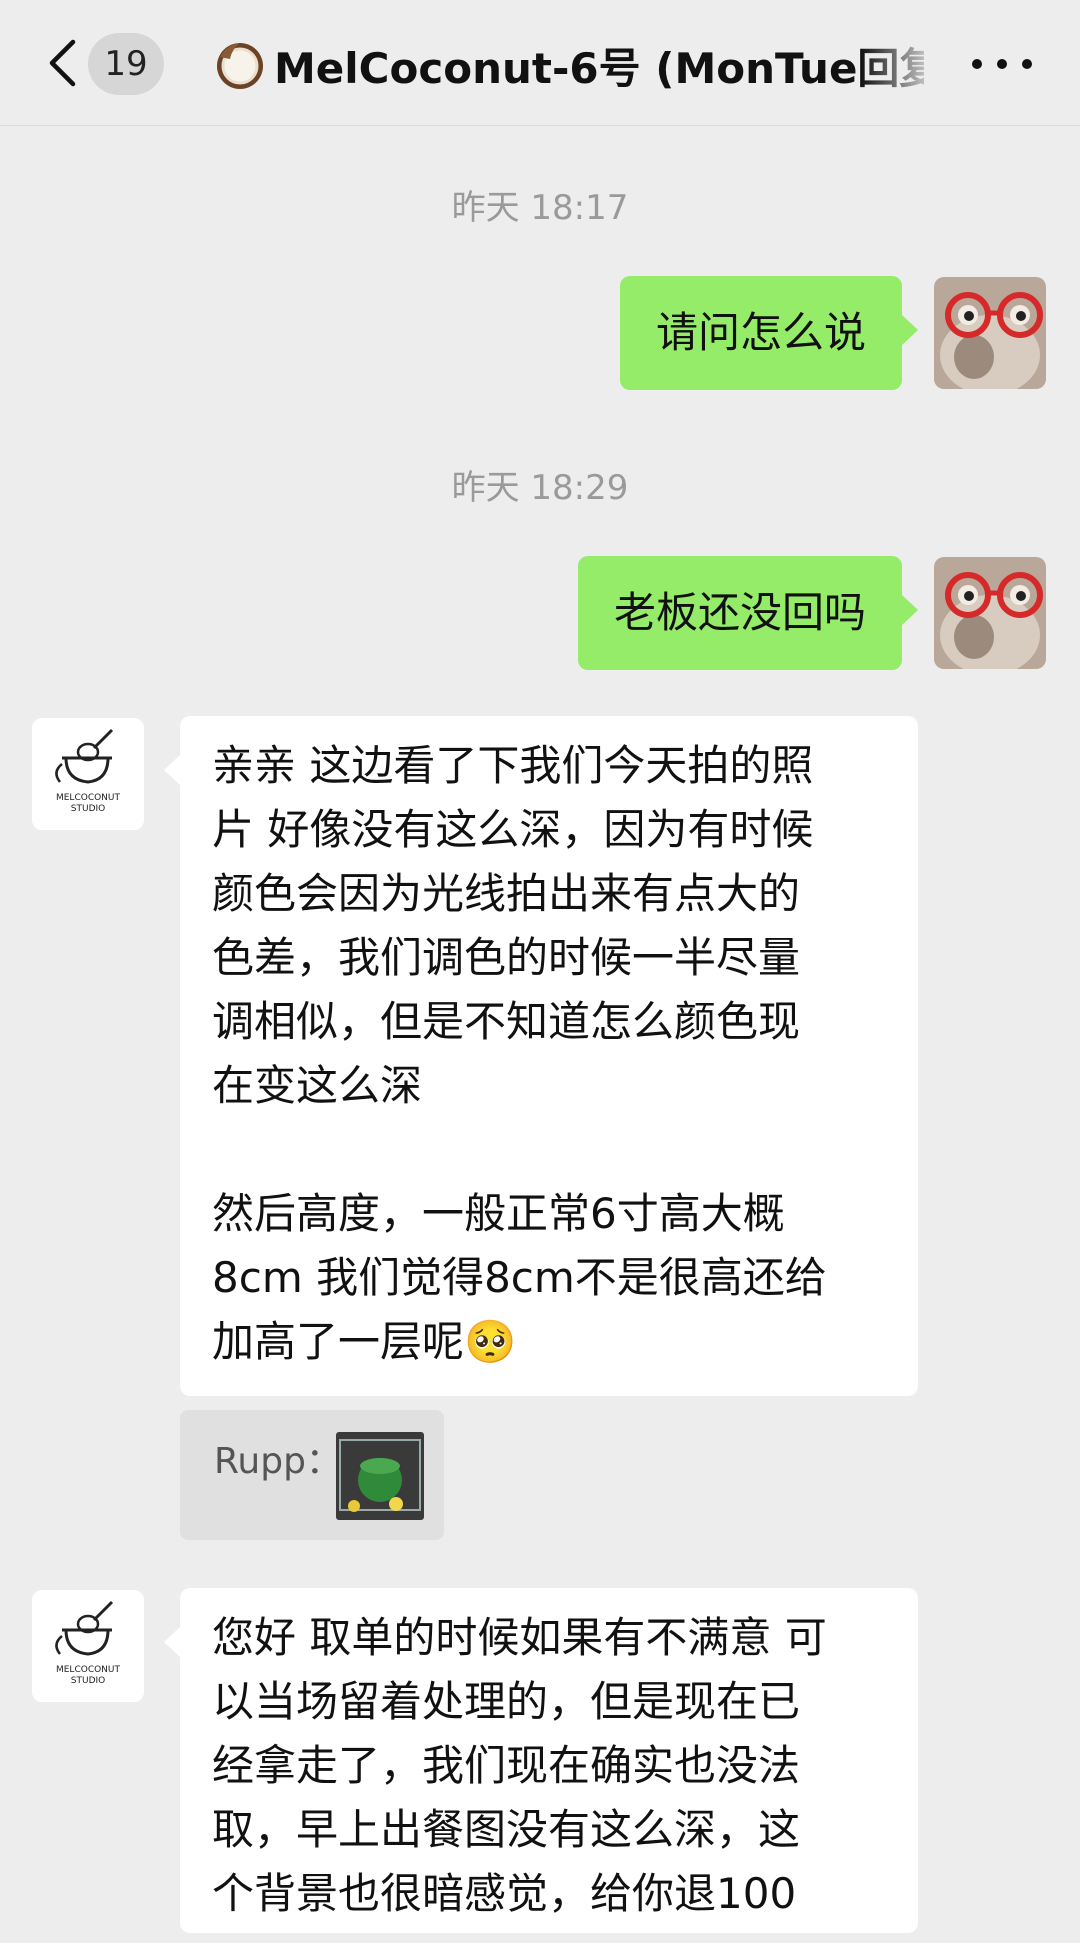  What do you see at coordinates (599, 68) in the screenshot?
I see `chat-title: MelCoconut-6号 (MonTue回复` at bounding box center [599, 68].